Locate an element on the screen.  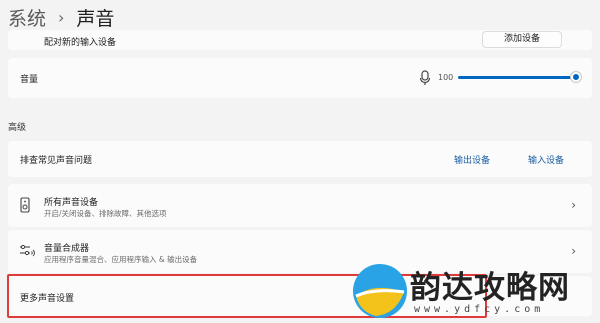
mixer-icon is located at coordinates (27, 250).